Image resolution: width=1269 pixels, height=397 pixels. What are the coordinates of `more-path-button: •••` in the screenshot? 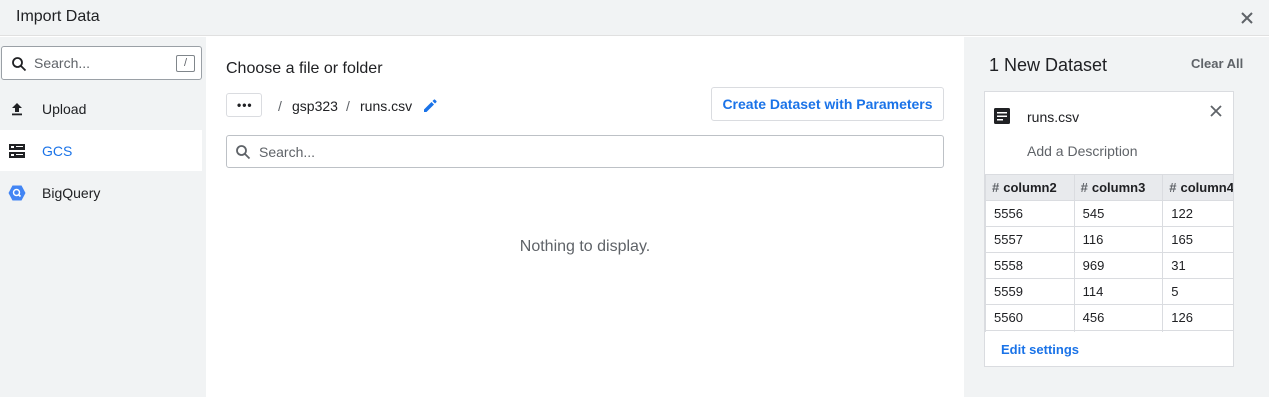 It's located at (244, 105).